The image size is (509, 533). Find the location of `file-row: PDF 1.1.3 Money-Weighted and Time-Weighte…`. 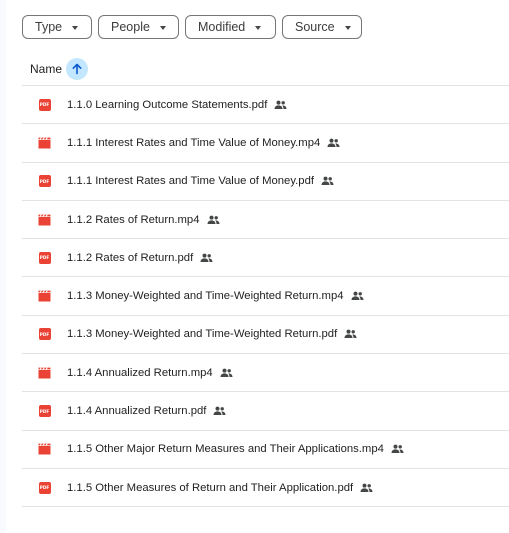

file-row: PDF 1.1.3 Money-Weighted and Time-Weighte… is located at coordinates (265, 335).